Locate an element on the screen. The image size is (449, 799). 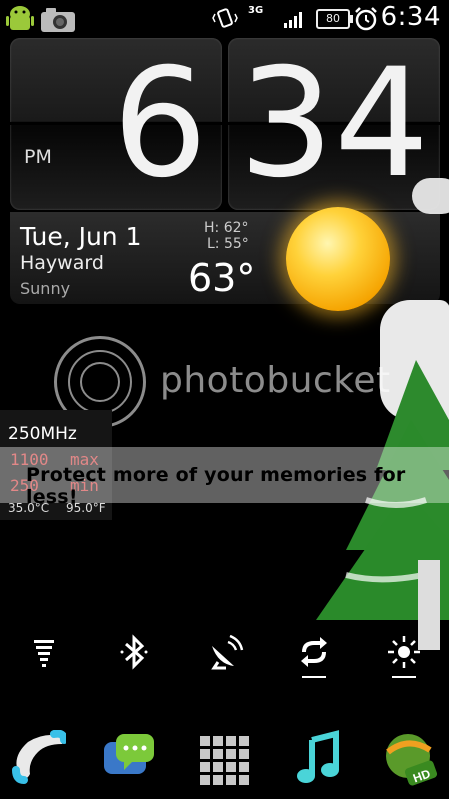
camera-icon is located at coordinates (58, 20).